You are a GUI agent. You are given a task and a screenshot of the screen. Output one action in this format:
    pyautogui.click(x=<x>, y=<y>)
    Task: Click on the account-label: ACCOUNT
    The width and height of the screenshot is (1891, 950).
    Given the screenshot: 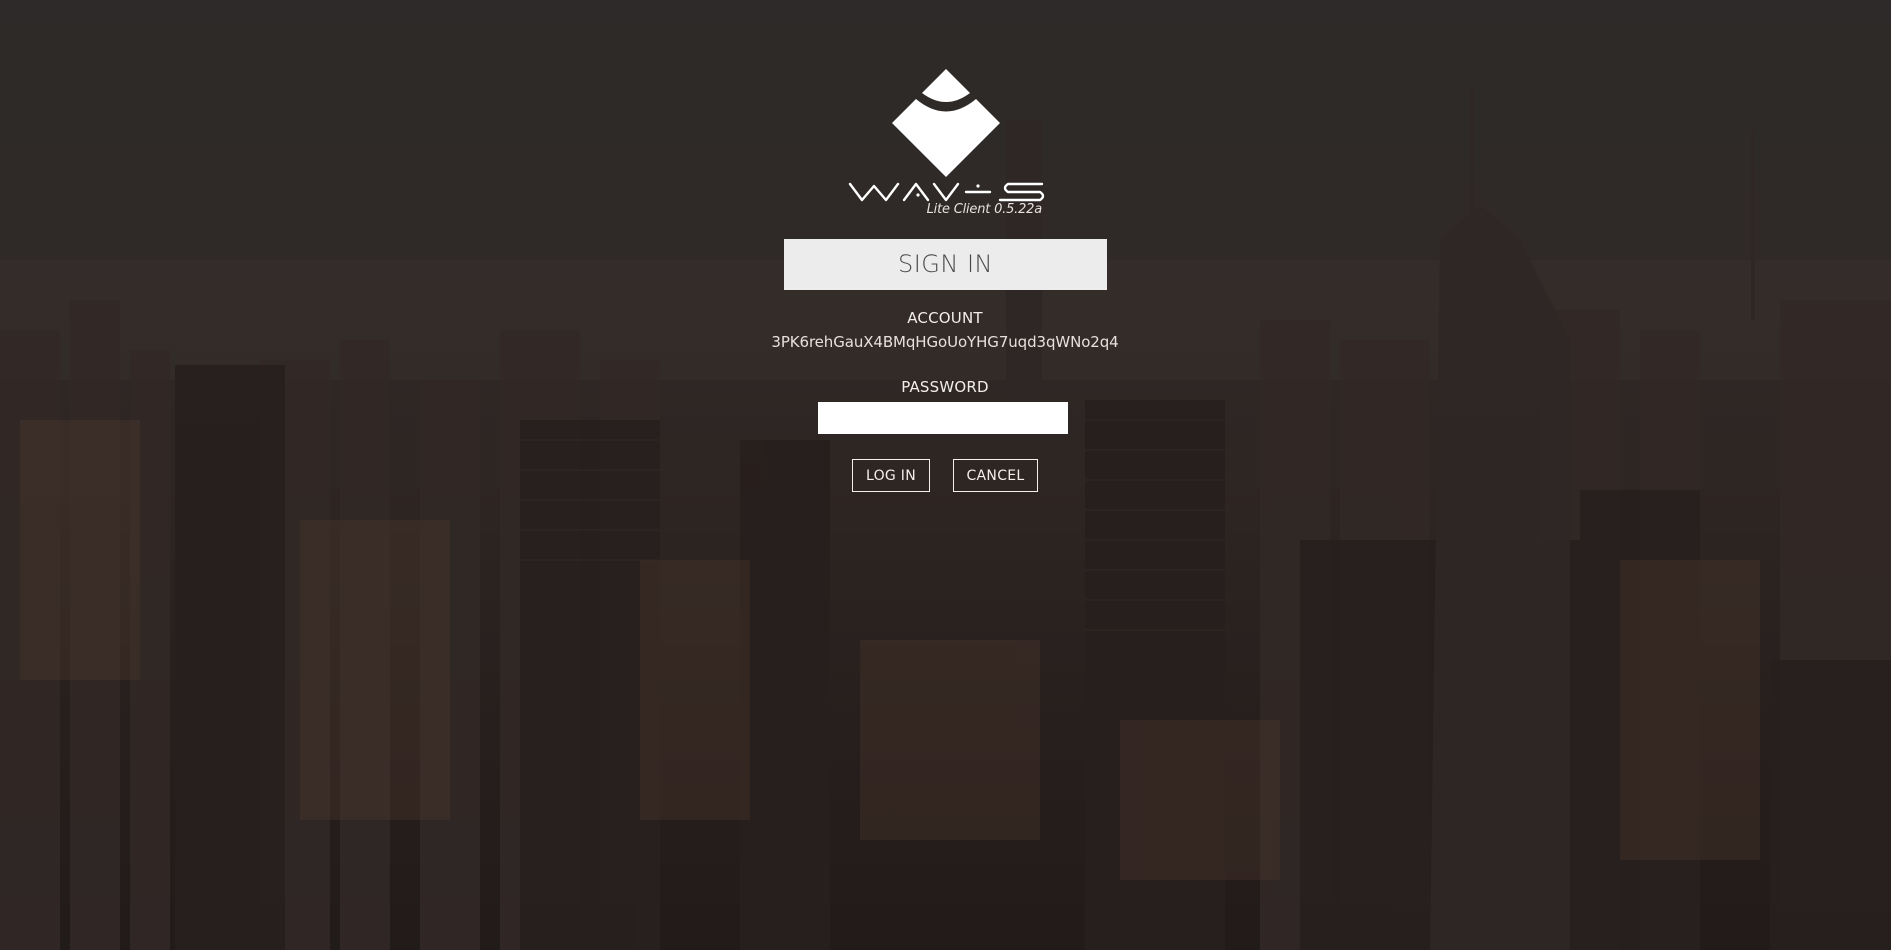 What is the action you would take?
    pyautogui.click(x=945, y=318)
    